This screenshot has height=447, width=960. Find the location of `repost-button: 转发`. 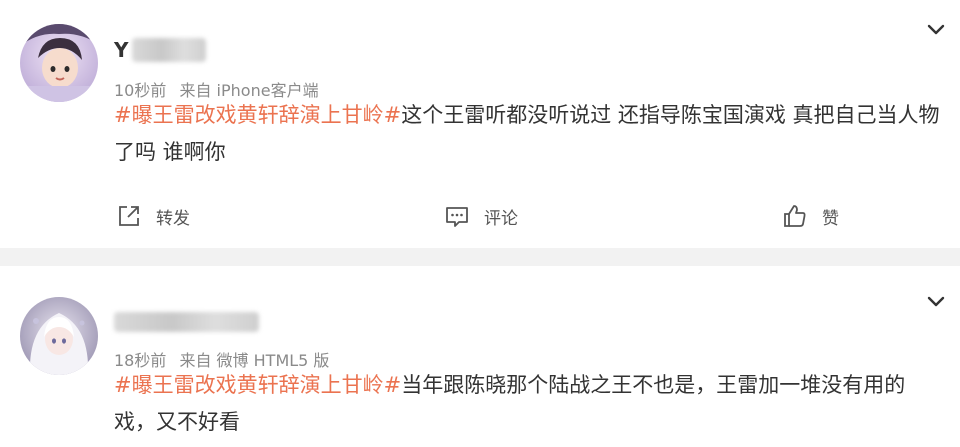

repost-button: 转发 is located at coordinates (153, 216).